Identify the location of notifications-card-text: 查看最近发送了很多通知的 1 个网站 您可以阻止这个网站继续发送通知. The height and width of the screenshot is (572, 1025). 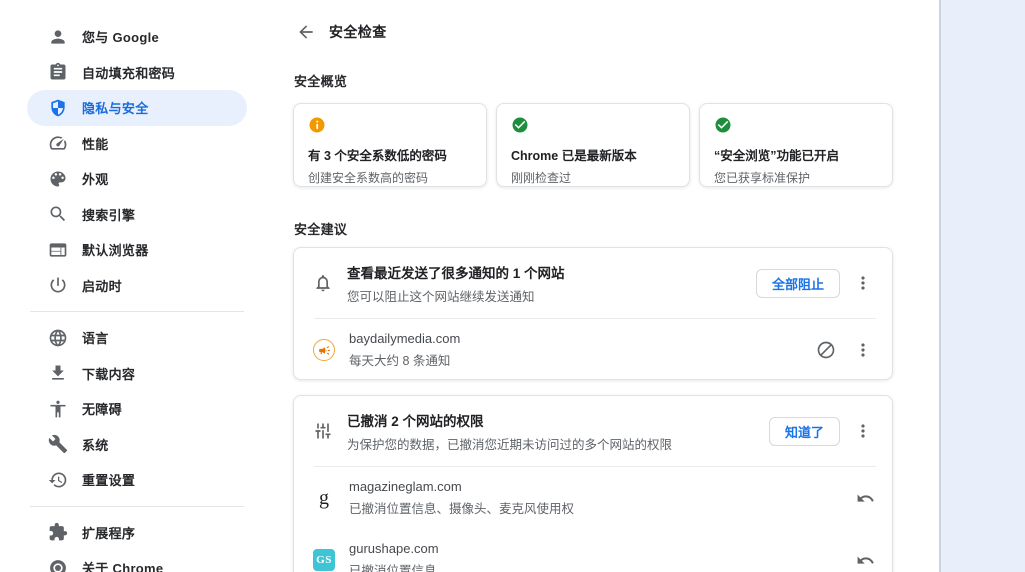
(551, 283).